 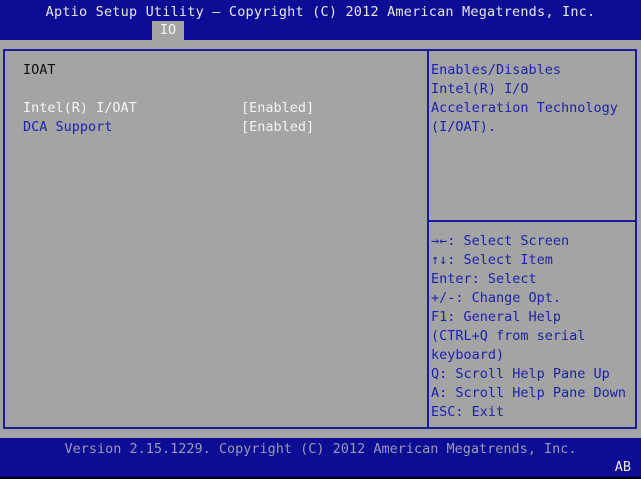 What do you see at coordinates (480, 89) in the screenshot?
I see `help-line: Intel(R) I/O` at bounding box center [480, 89].